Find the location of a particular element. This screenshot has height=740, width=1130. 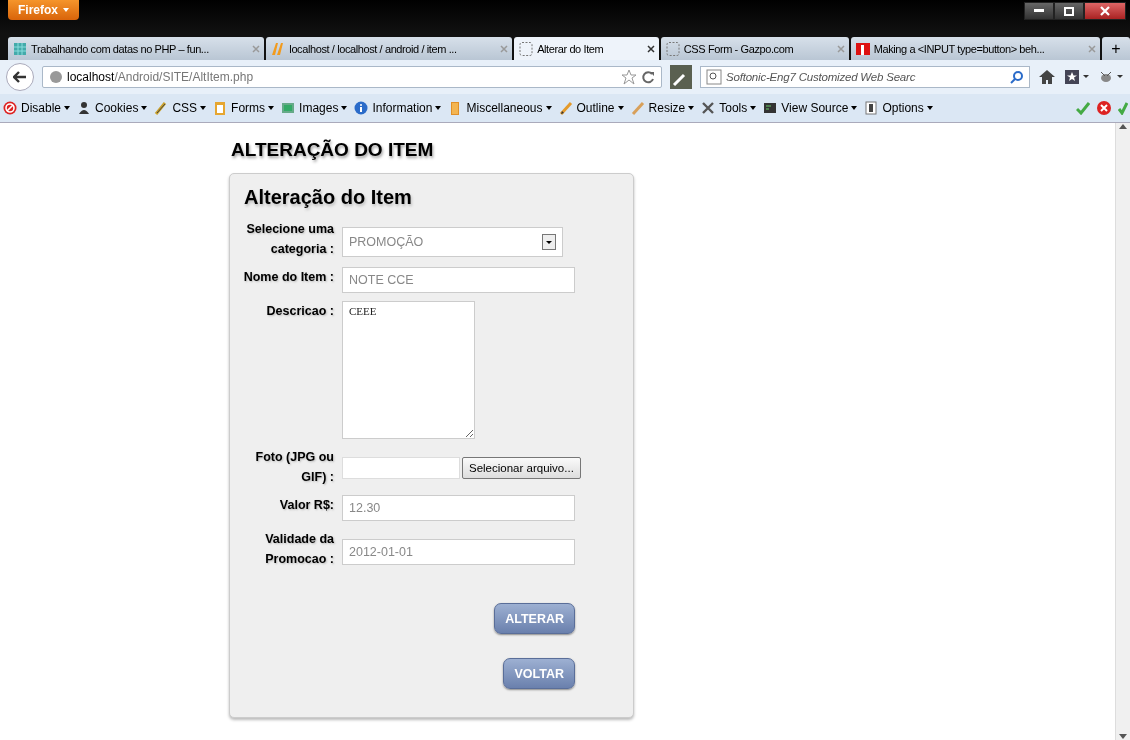

bug-icon is located at coordinates (1111, 77).